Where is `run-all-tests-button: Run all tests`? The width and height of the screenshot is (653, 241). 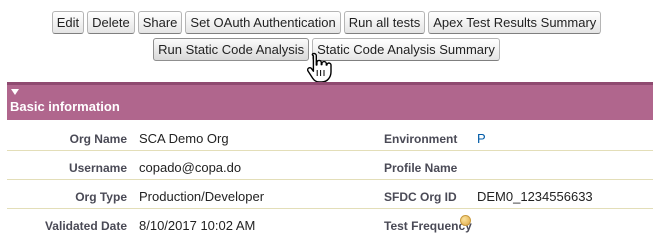 run-all-tests-button: Run all tests is located at coordinates (384, 22).